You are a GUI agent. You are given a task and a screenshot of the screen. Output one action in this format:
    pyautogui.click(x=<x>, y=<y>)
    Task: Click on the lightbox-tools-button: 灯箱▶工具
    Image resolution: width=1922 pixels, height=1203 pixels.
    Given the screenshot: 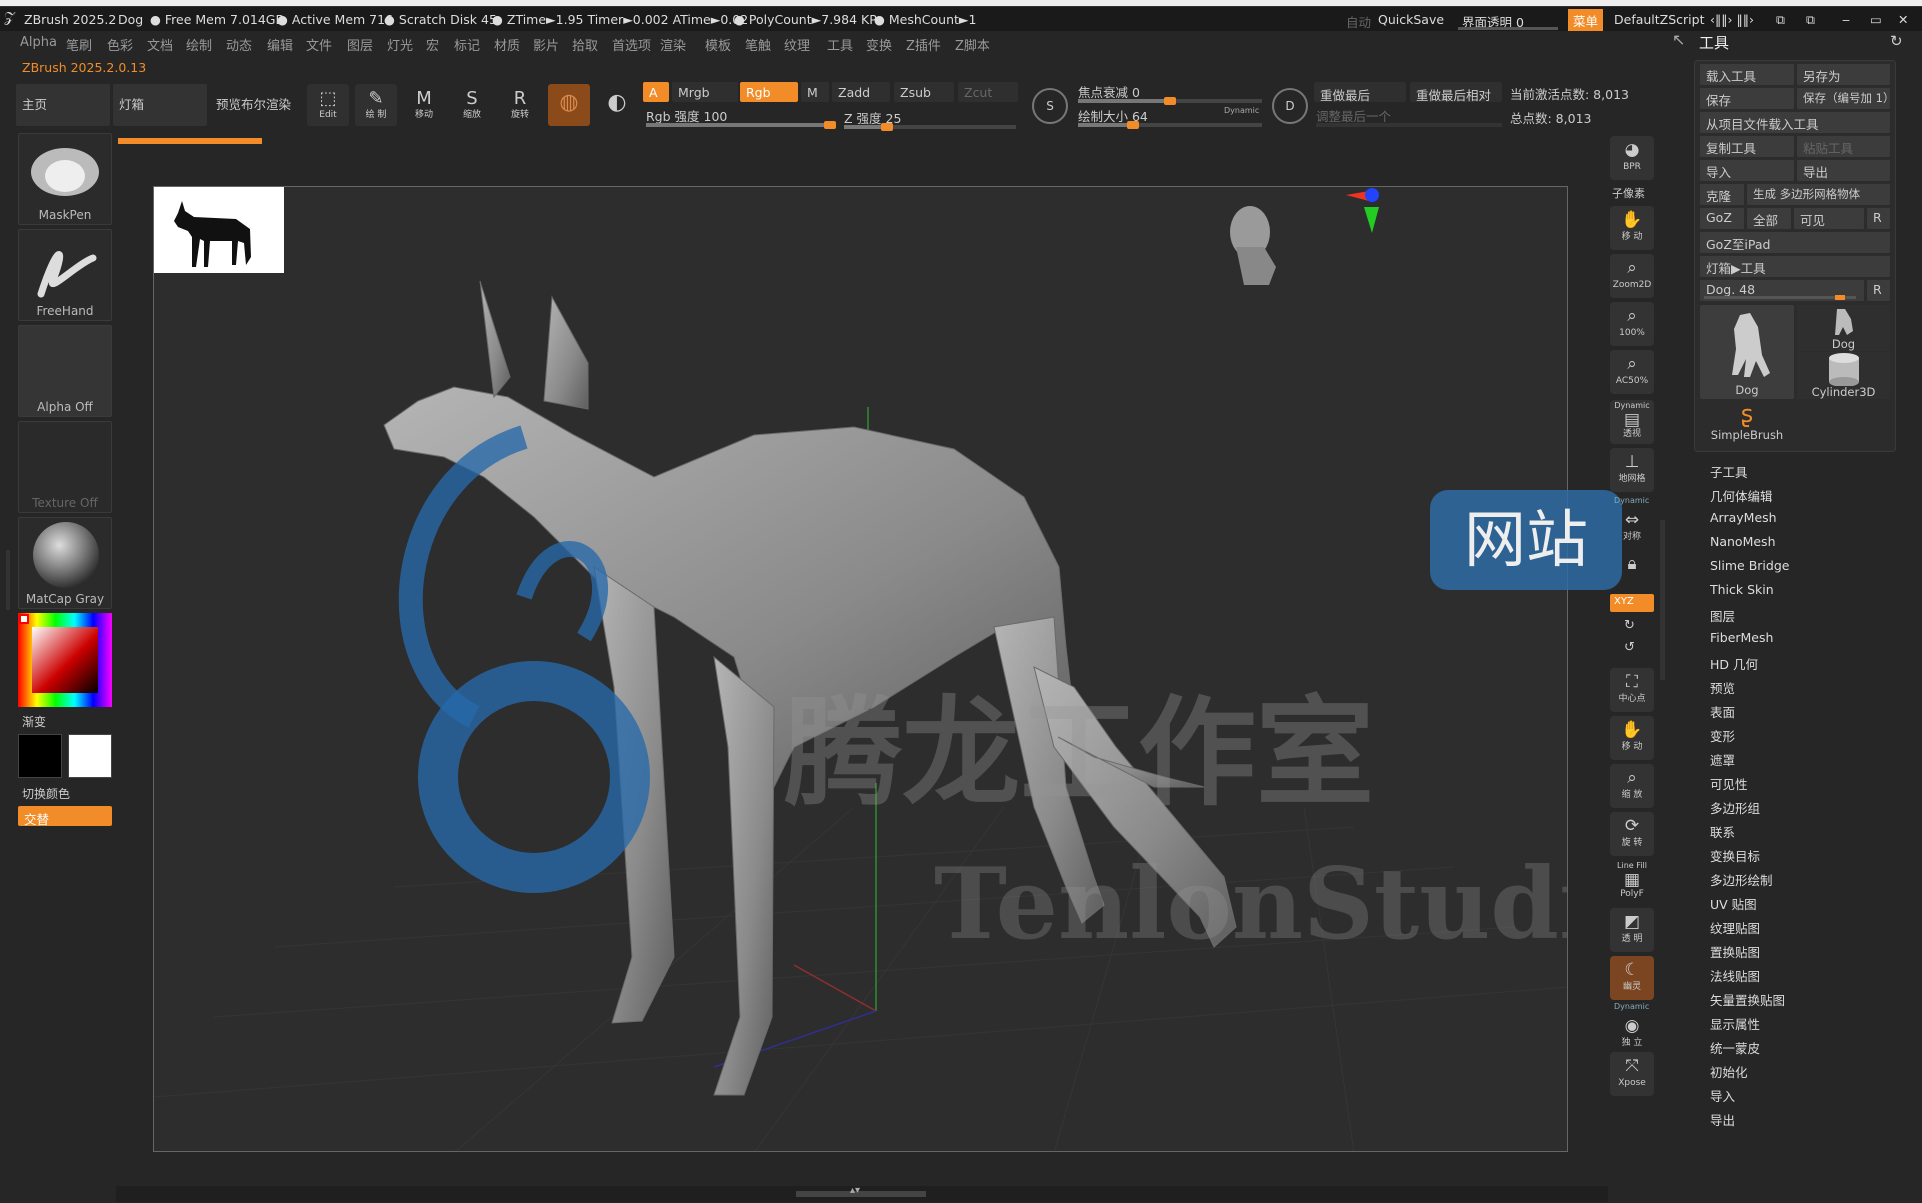 What is the action you would take?
    pyautogui.click(x=1795, y=266)
    